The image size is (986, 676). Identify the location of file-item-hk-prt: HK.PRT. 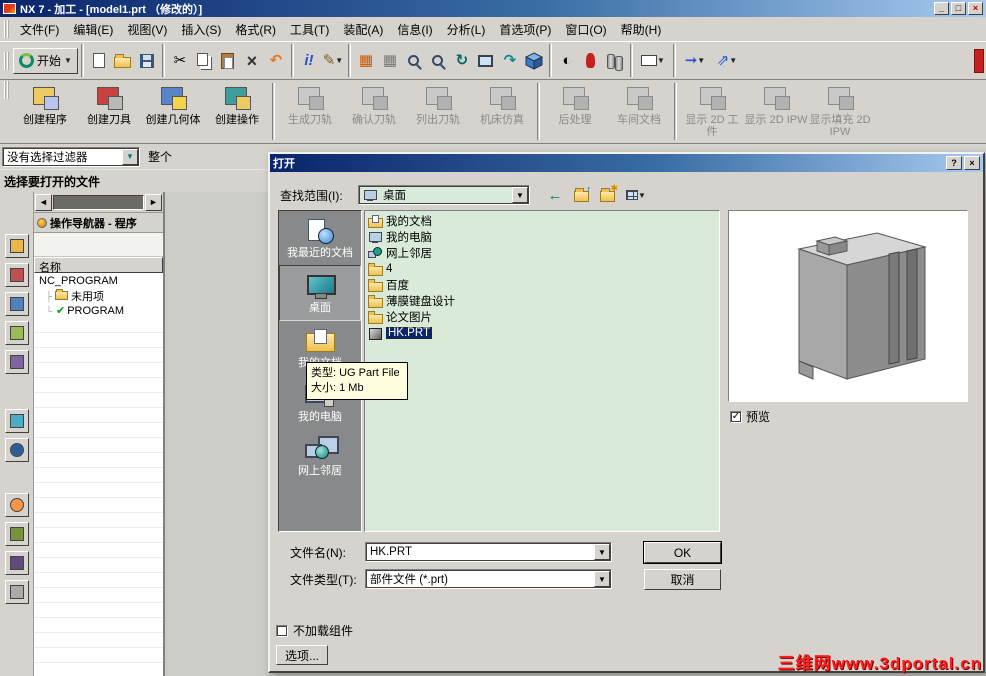
(542, 333).